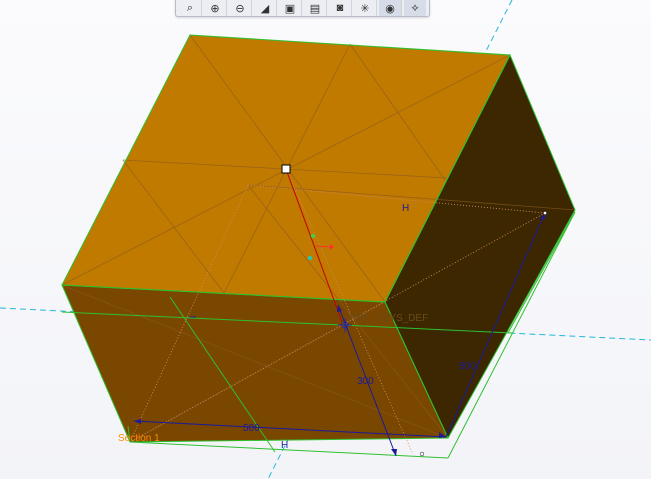 The image size is (651, 479). Describe the element at coordinates (390, 8) in the screenshot. I see `display-style-icon: ◉` at that location.